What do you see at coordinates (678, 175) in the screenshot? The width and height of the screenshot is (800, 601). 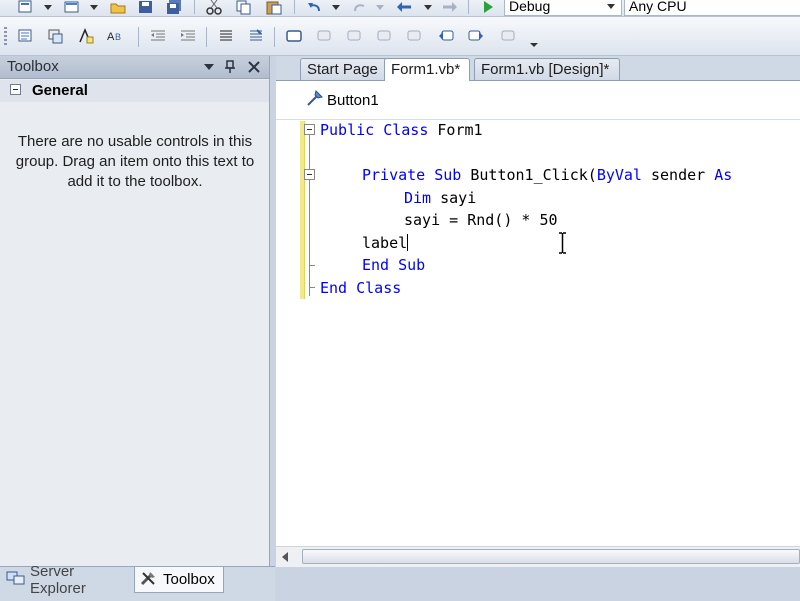 I see `identifier: sender` at bounding box center [678, 175].